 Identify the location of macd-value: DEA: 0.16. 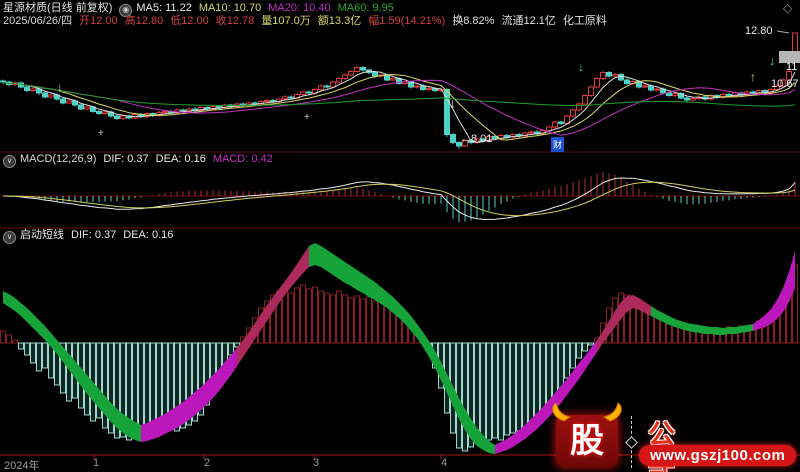
(180, 159).